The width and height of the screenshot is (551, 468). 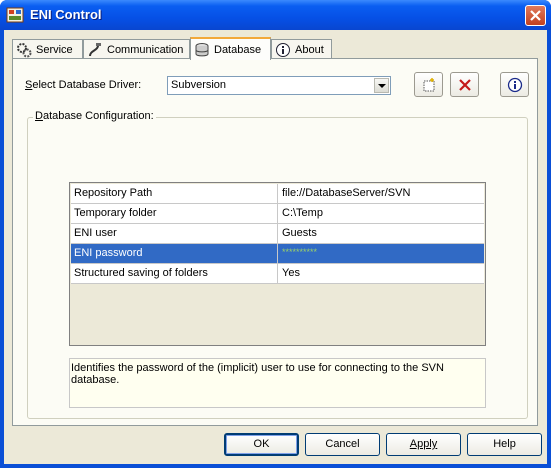 I want to click on new-icon, so click(x=429, y=85).